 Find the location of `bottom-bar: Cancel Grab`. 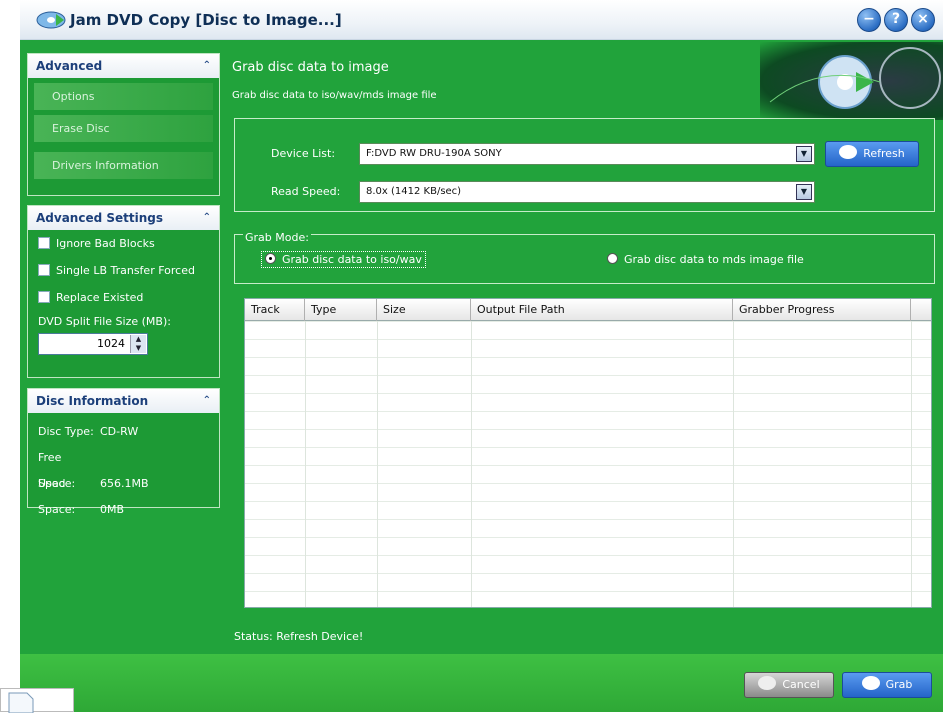

bottom-bar: Cancel Grab is located at coordinates (481, 683).